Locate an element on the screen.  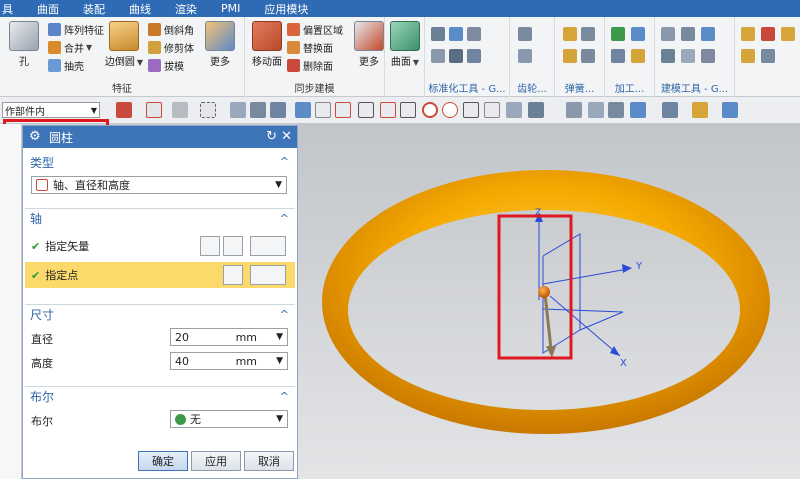
edge-icon is located at coordinates (343, 110).